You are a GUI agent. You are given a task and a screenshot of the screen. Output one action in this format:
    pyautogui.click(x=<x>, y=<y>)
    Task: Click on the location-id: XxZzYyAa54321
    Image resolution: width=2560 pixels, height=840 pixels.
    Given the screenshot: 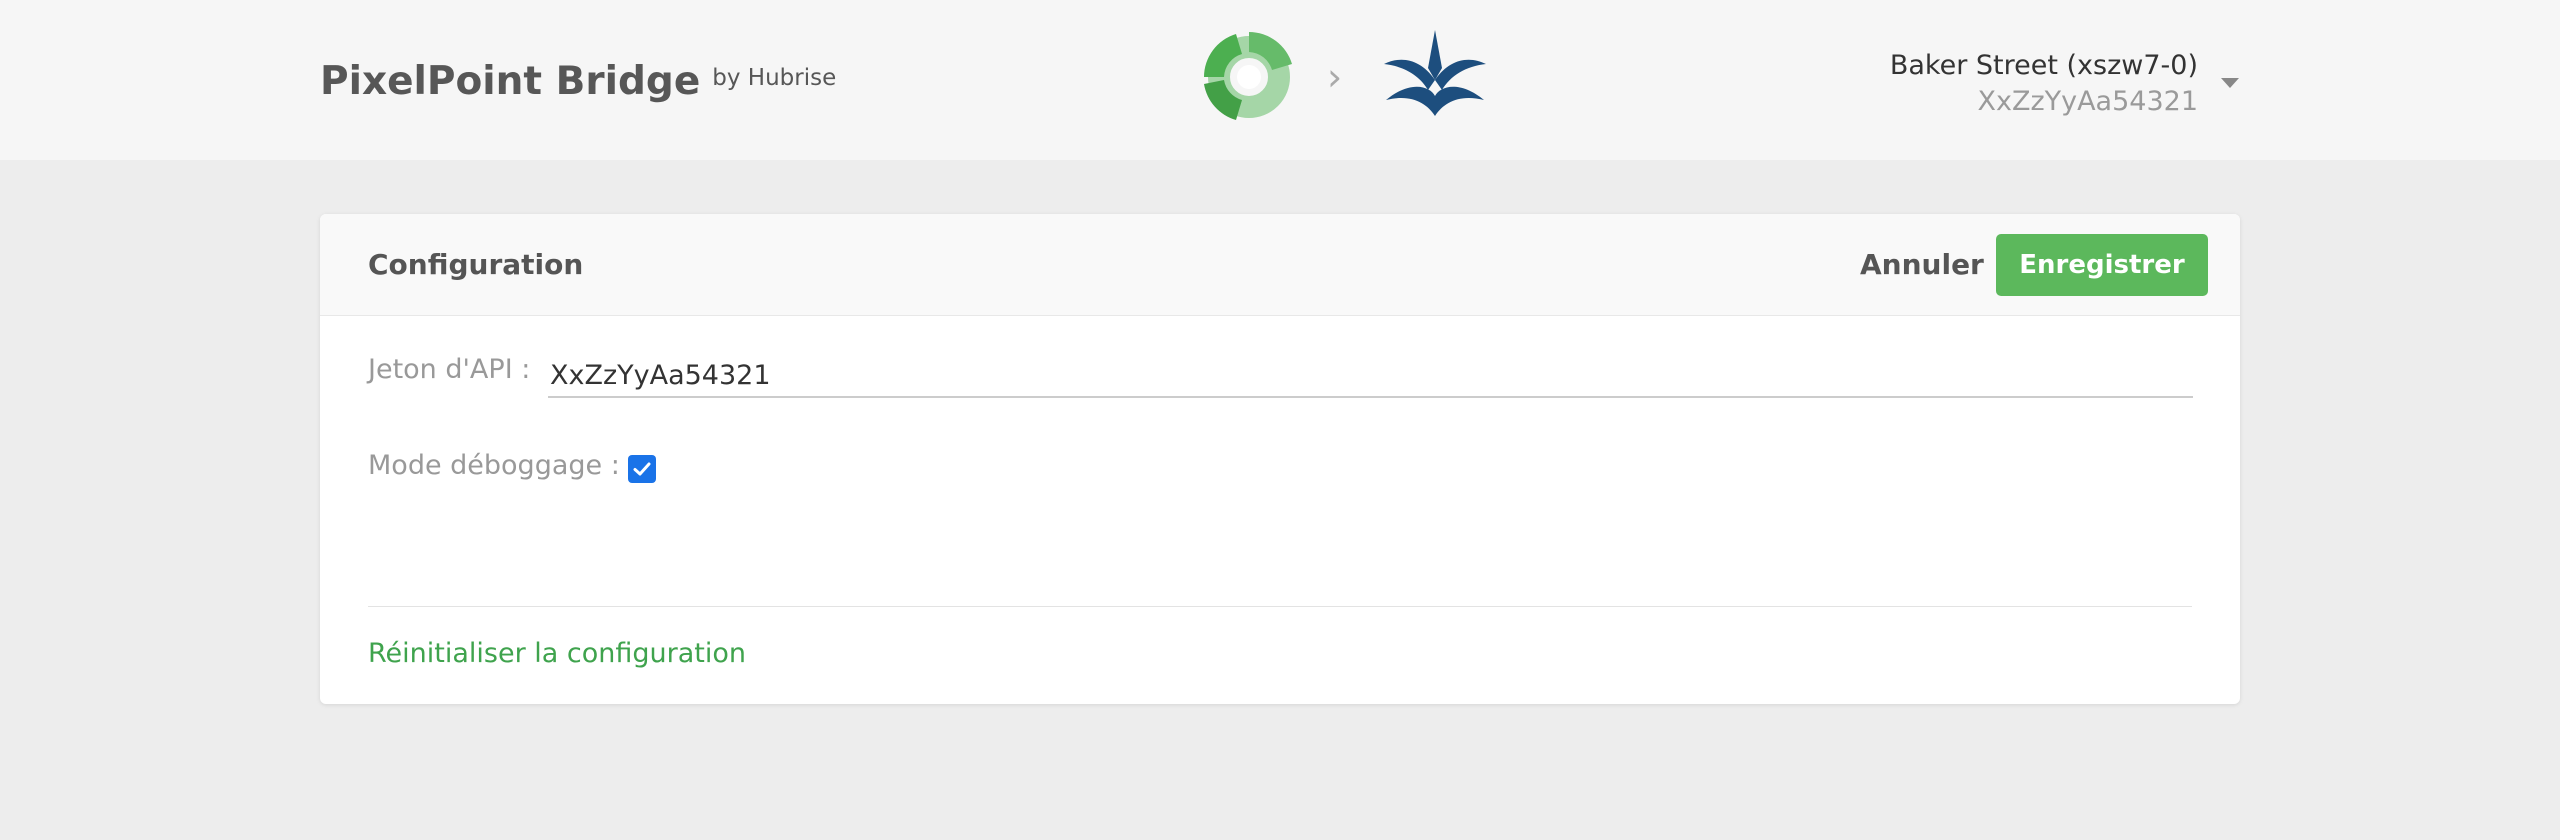 What is the action you would take?
    pyautogui.click(x=2087, y=101)
    